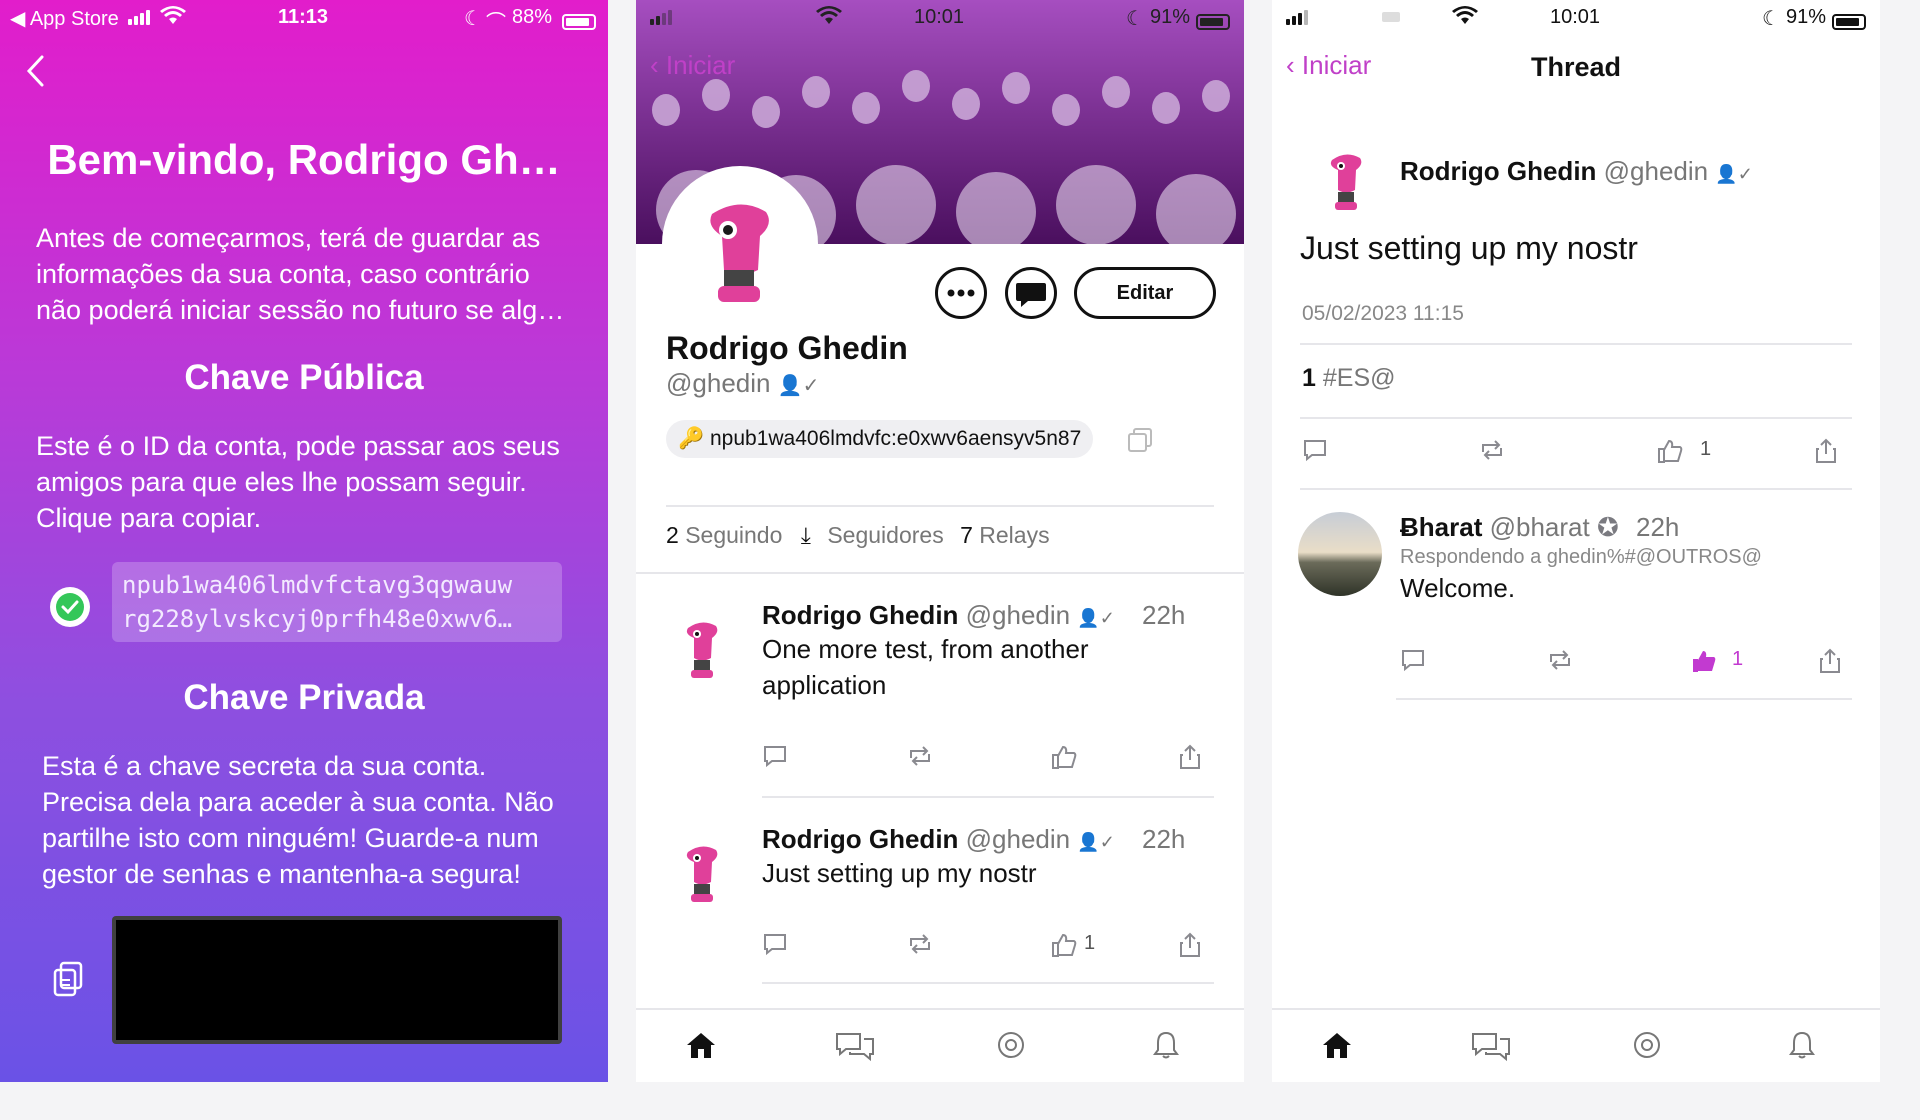 The width and height of the screenshot is (1920, 1120). What do you see at coordinates (1359, 378) in the screenshot?
I see `reactions-label: #ES@` at bounding box center [1359, 378].